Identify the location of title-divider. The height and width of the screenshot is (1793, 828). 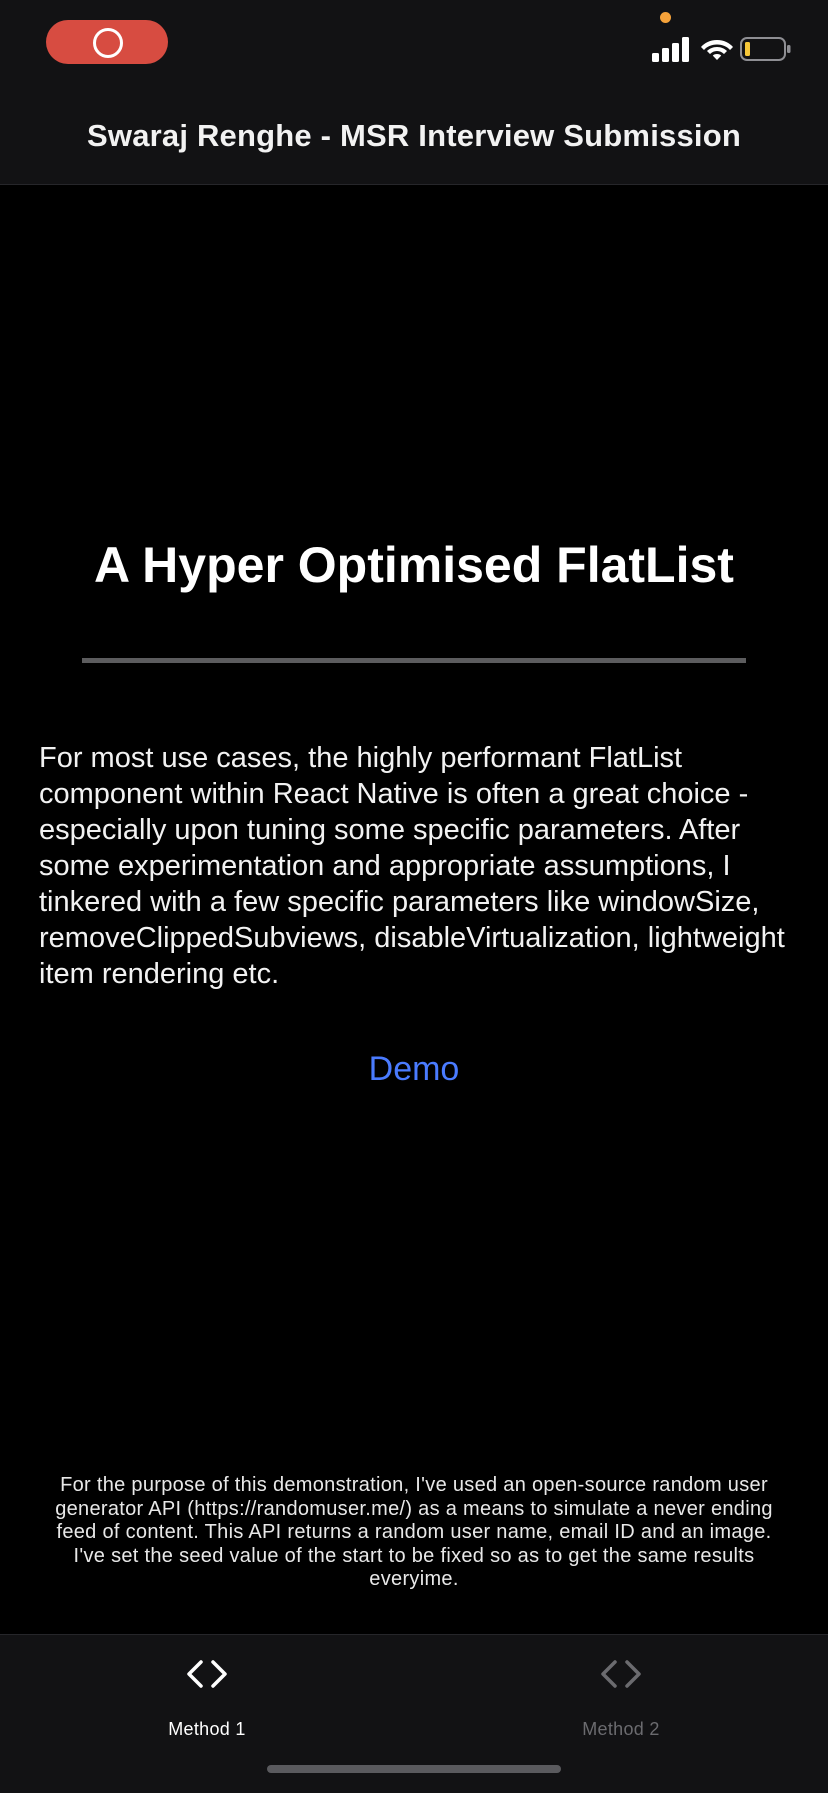
(414, 660).